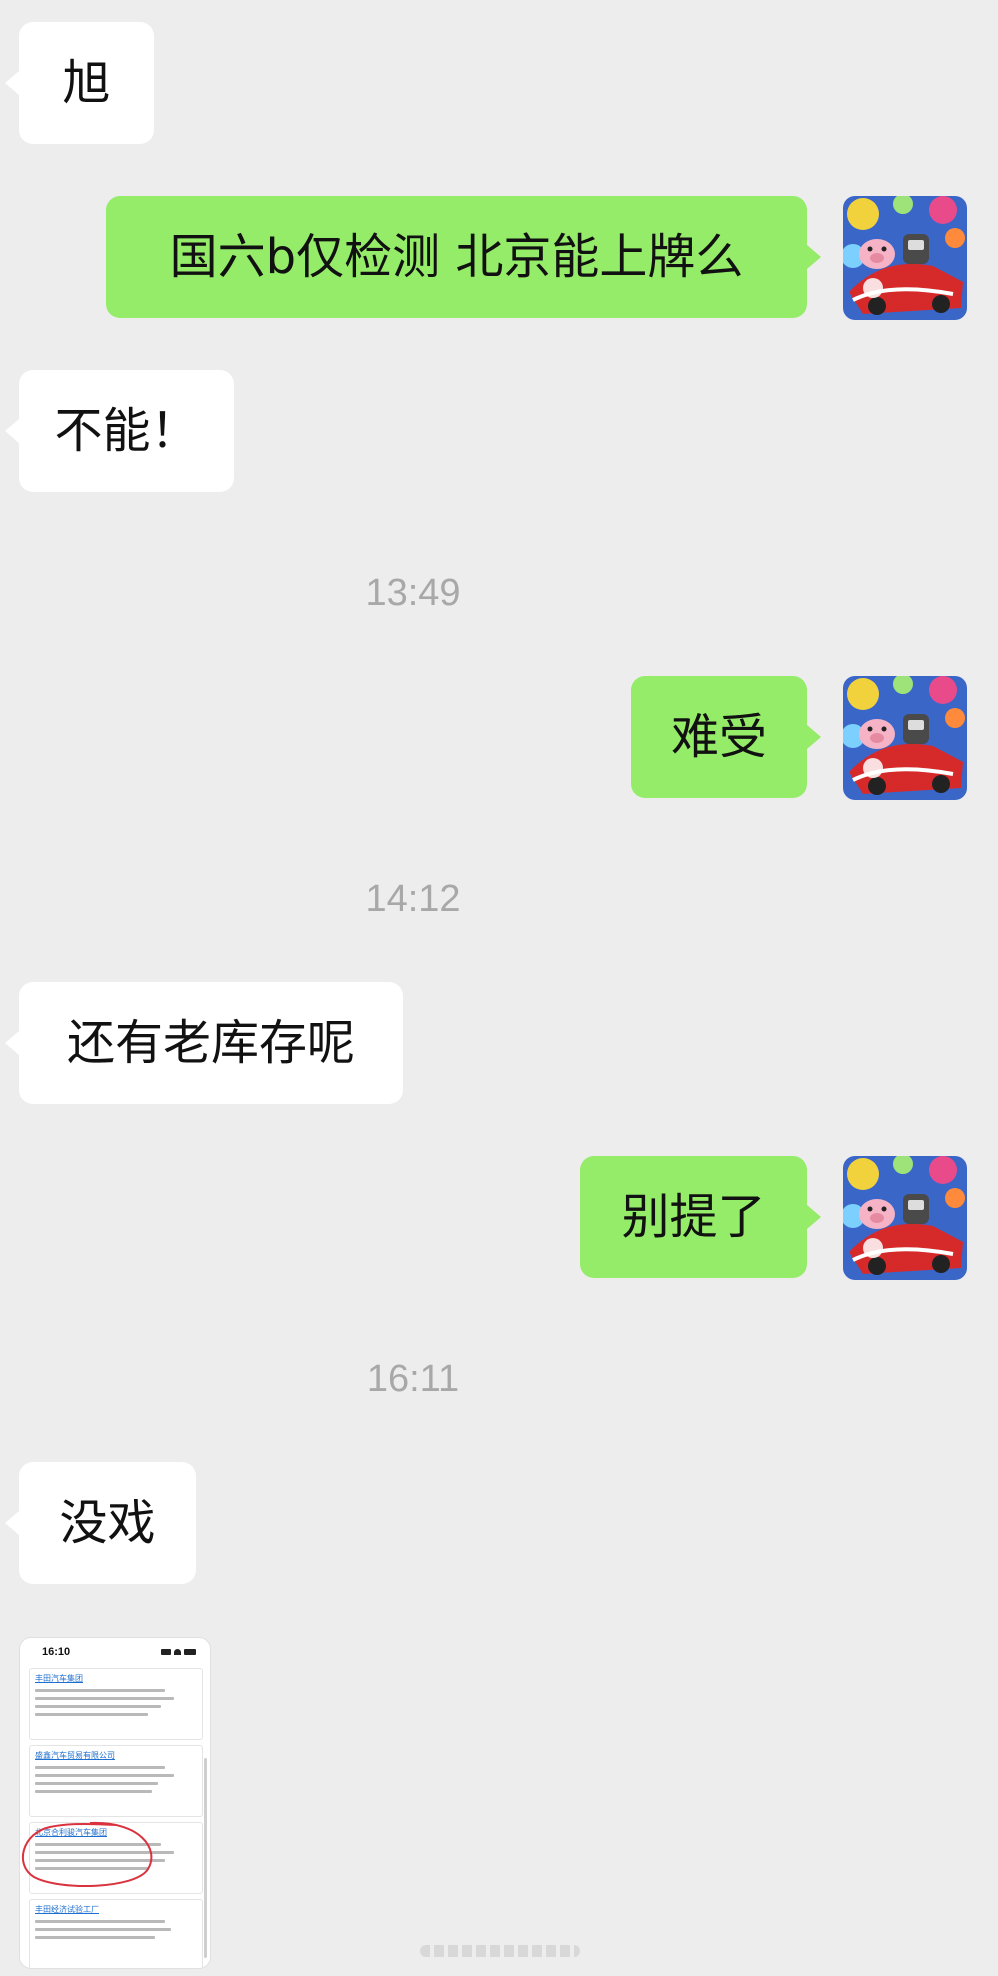  What do you see at coordinates (413, 593) in the screenshot?
I see `timestamp: 13:49` at bounding box center [413, 593].